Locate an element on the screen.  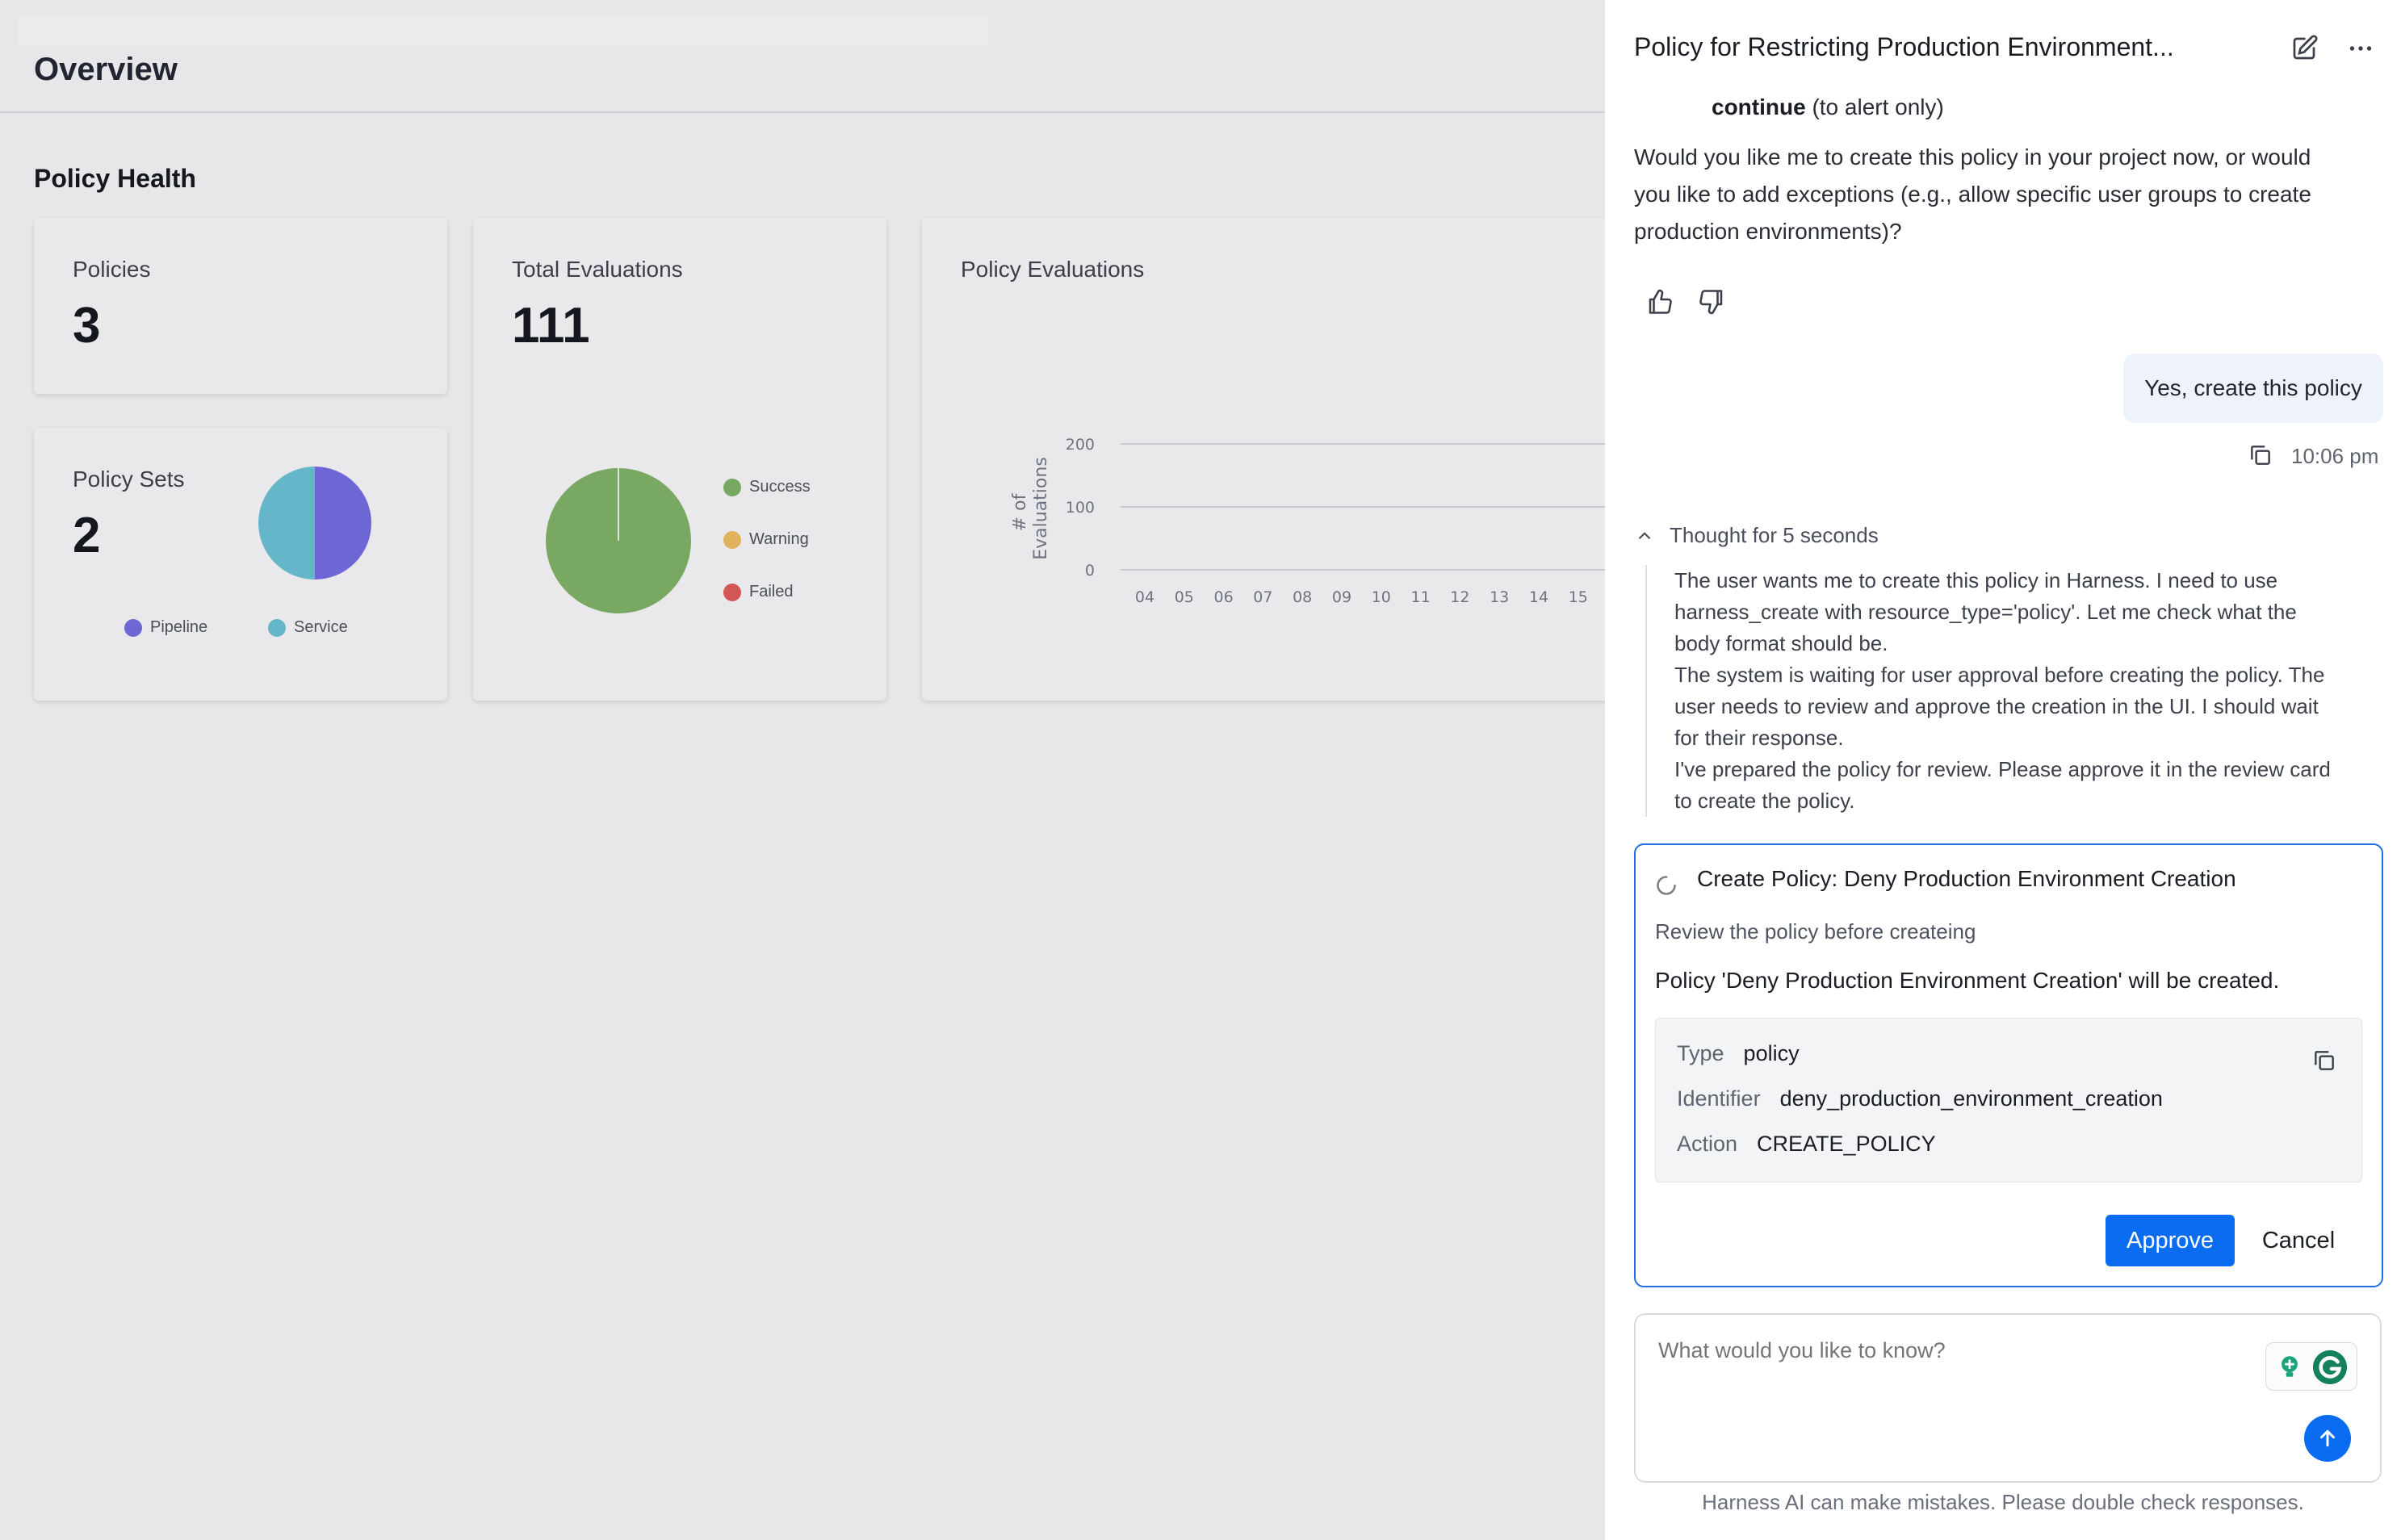
x-axis-ticks: 0405060708091011121314151 is located at coordinates (1379, 597).